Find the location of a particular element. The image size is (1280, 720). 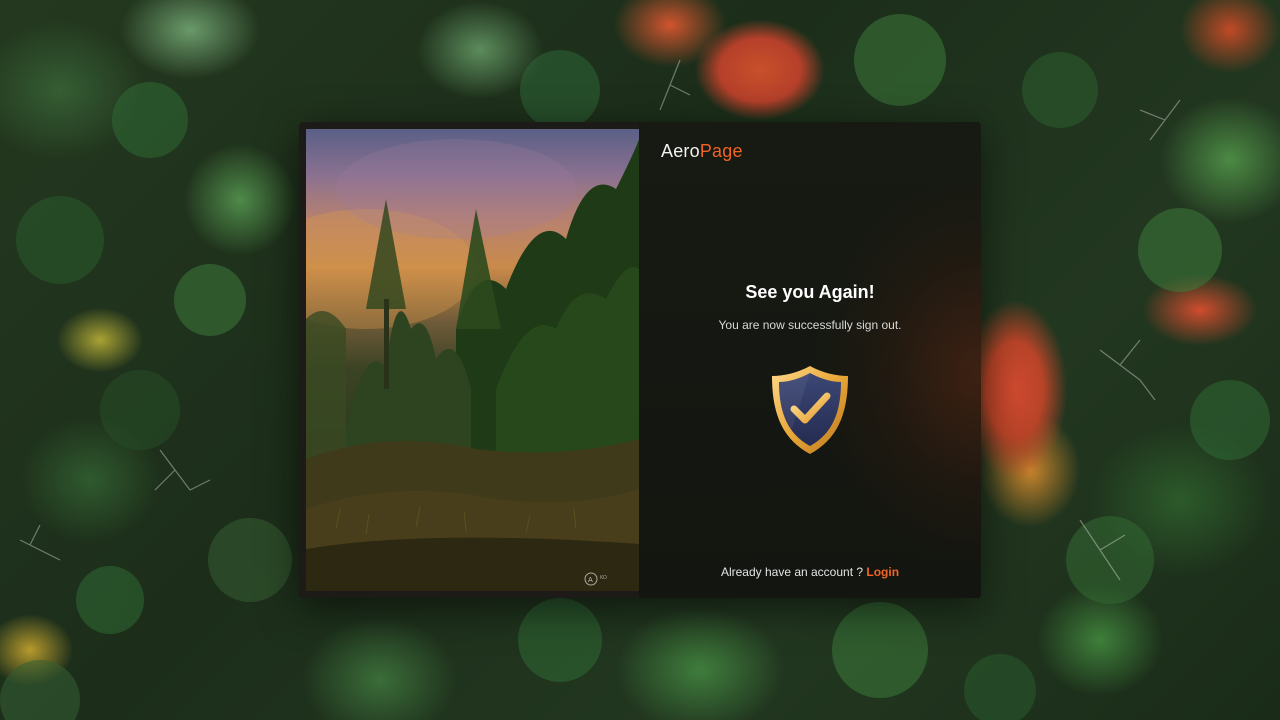

login-link: Login is located at coordinates (882, 572).